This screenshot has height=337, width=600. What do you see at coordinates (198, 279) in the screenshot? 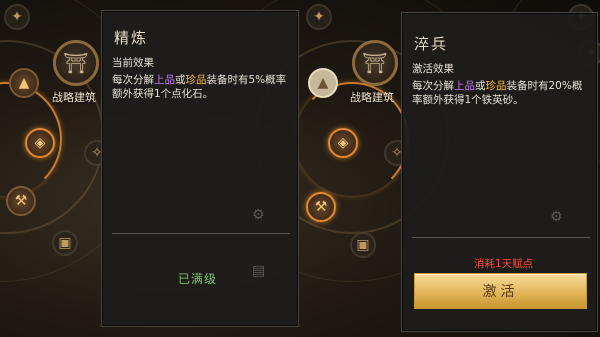
I see `max-level-status: 已满级` at bounding box center [198, 279].